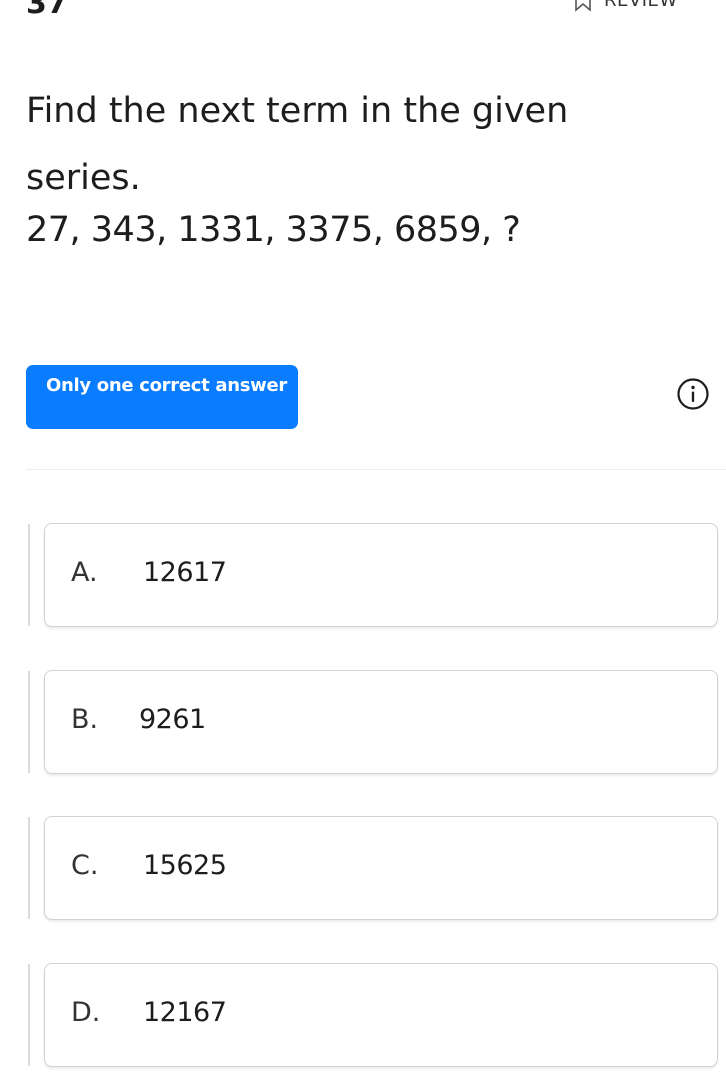  Describe the element at coordinates (185, 572) in the screenshot. I see `option-value: 12617` at that location.